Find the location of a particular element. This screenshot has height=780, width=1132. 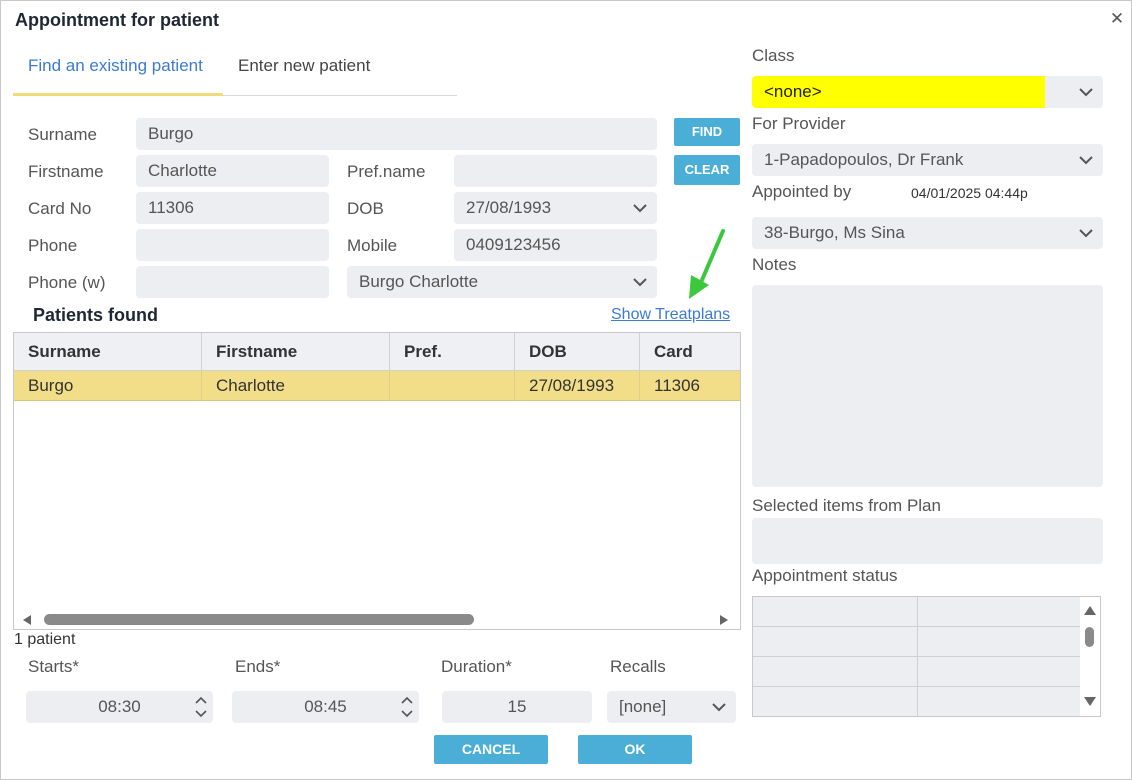

grid-line is located at coordinates (917, 656).